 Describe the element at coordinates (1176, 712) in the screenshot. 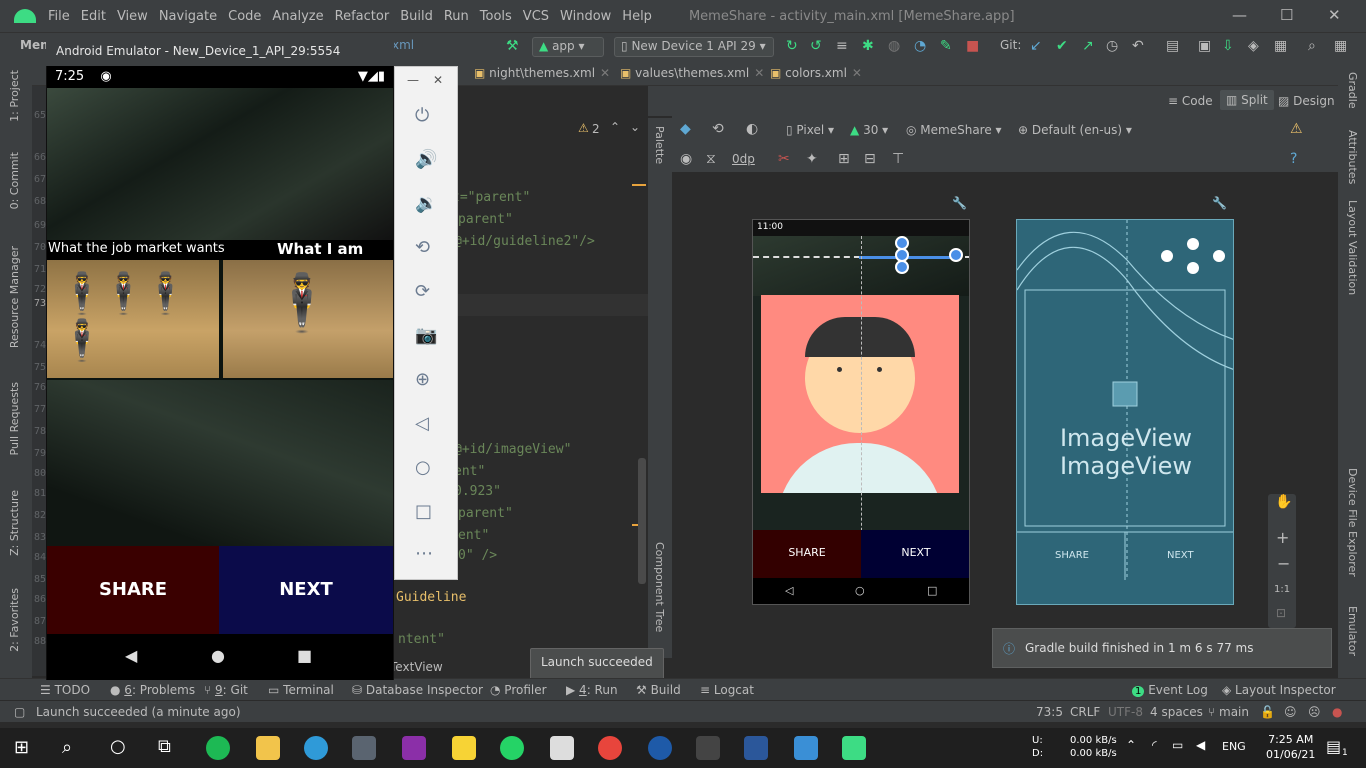

I see `indent-setting: 4 spaces` at that location.